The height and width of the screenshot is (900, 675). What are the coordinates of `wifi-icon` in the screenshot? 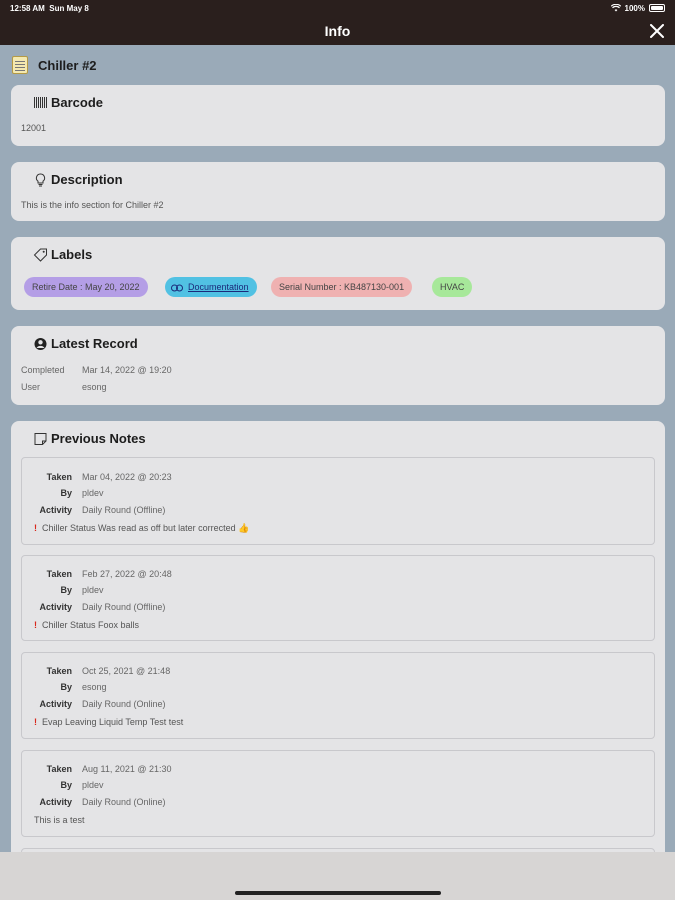 It's located at (615, 8).